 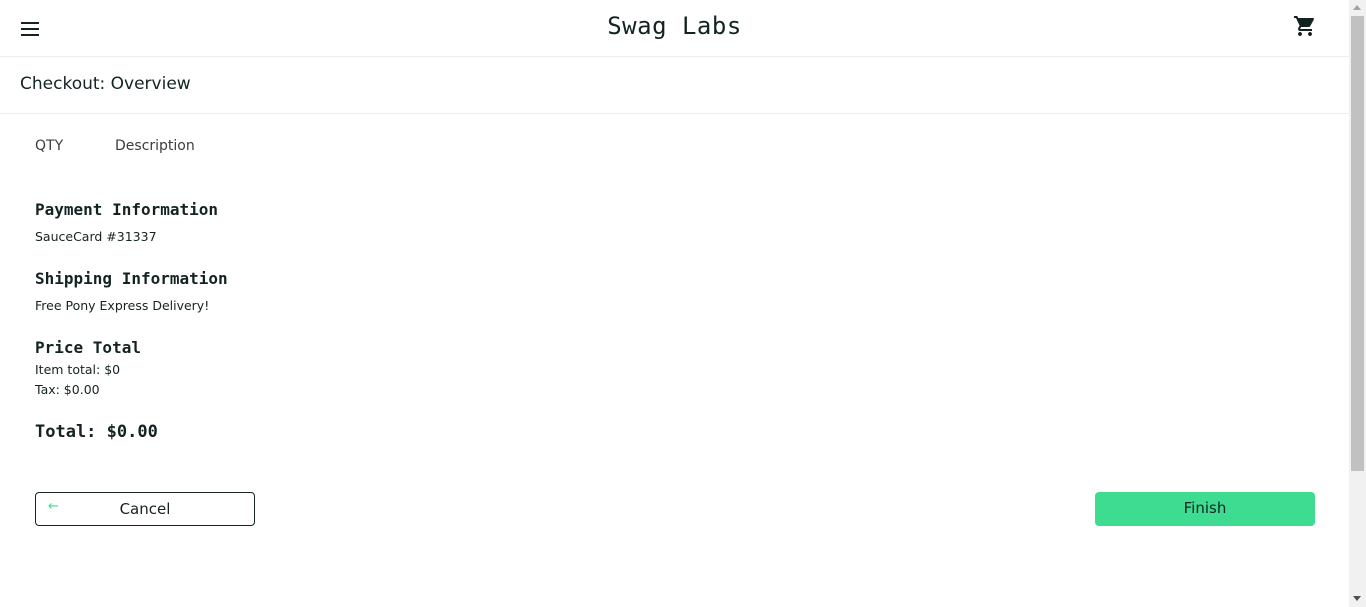 I want to click on shipping-info-value: Free Pony Express Delivery!, so click(x=122, y=305).